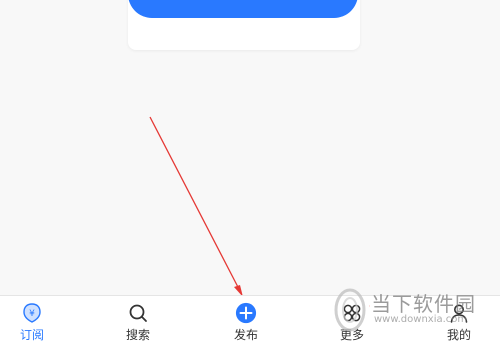 Image resolution: width=500 pixels, height=349 pixels. What do you see at coordinates (352, 313) in the screenshot?
I see `grid-more-icon` at bounding box center [352, 313].